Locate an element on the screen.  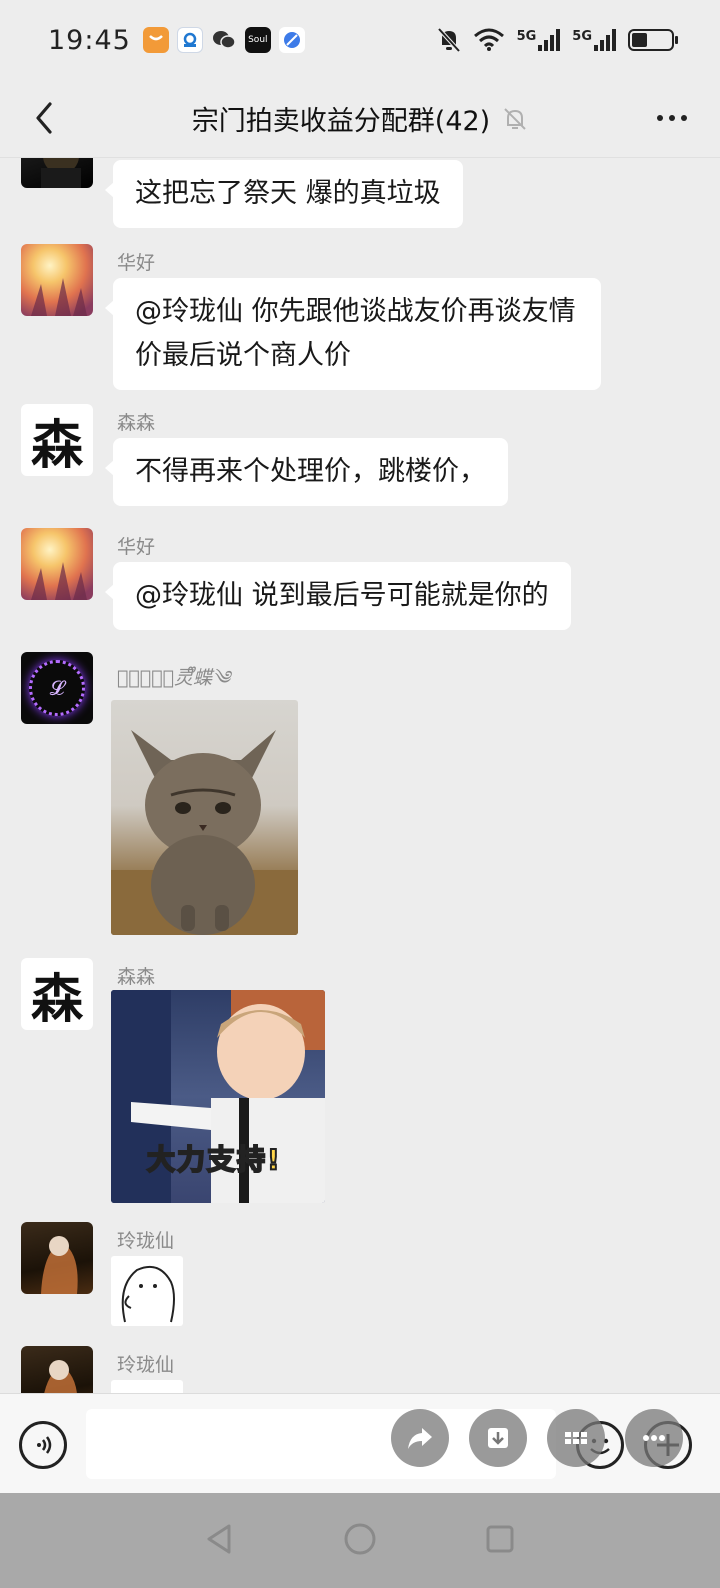
signal-1: 5G is located at coordinates (539, 40).